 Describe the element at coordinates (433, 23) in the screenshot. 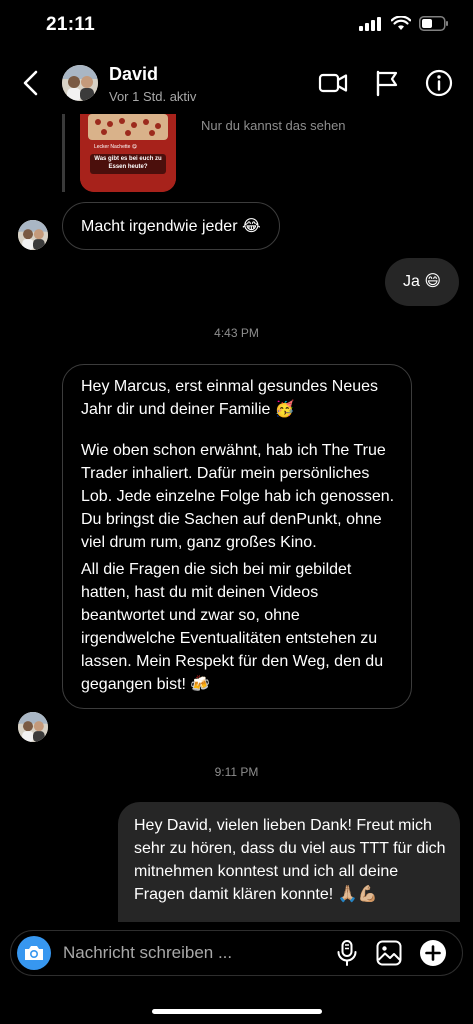

I see `battery-icon` at that location.